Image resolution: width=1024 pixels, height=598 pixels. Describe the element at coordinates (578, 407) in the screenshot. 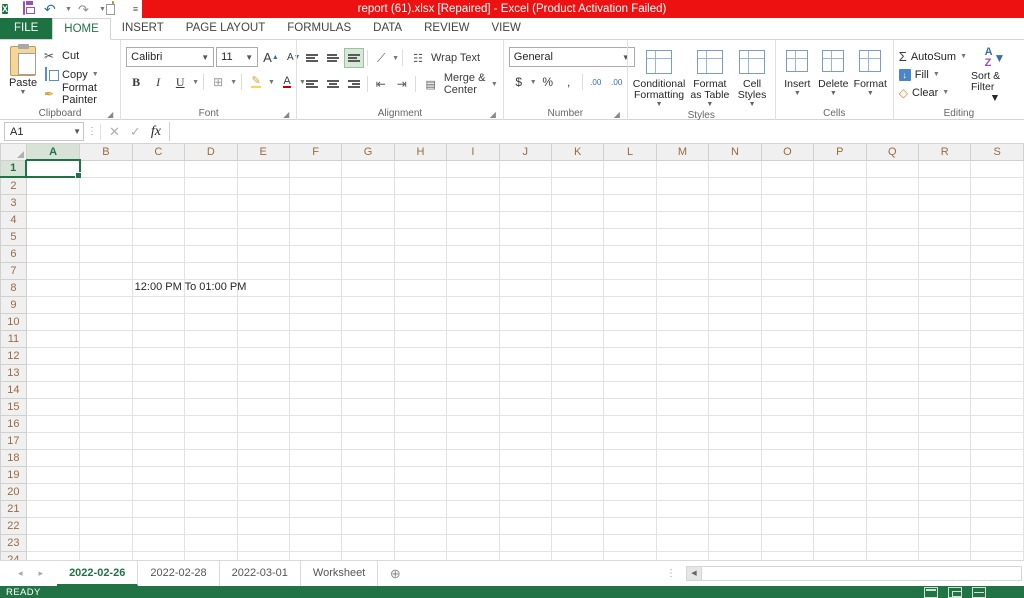

I see `cell-K15` at that location.